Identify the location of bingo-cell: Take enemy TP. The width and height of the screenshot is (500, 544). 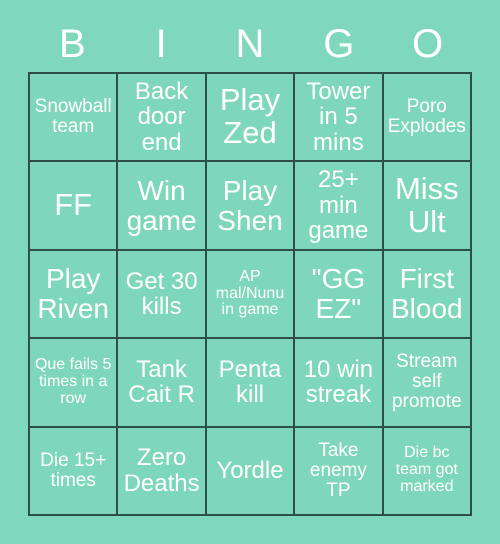
(339, 471).